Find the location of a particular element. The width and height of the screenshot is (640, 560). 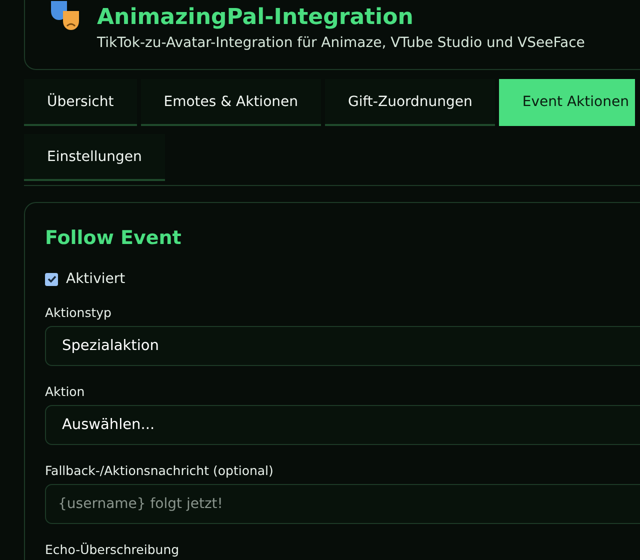

tab: Event Aktionen is located at coordinates (567, 102).